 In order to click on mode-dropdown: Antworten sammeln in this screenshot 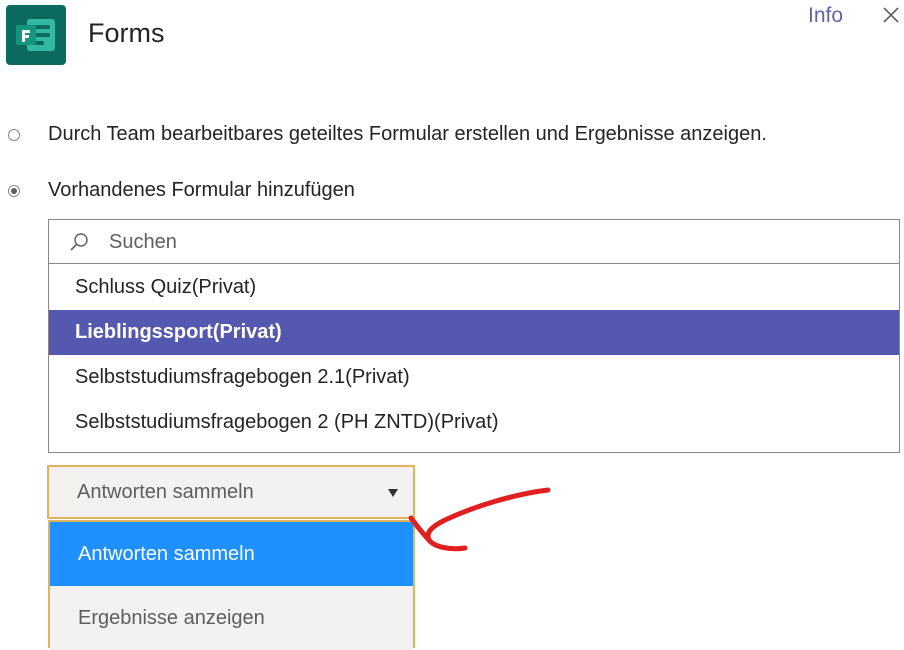, I will do `click(231, 492)`.